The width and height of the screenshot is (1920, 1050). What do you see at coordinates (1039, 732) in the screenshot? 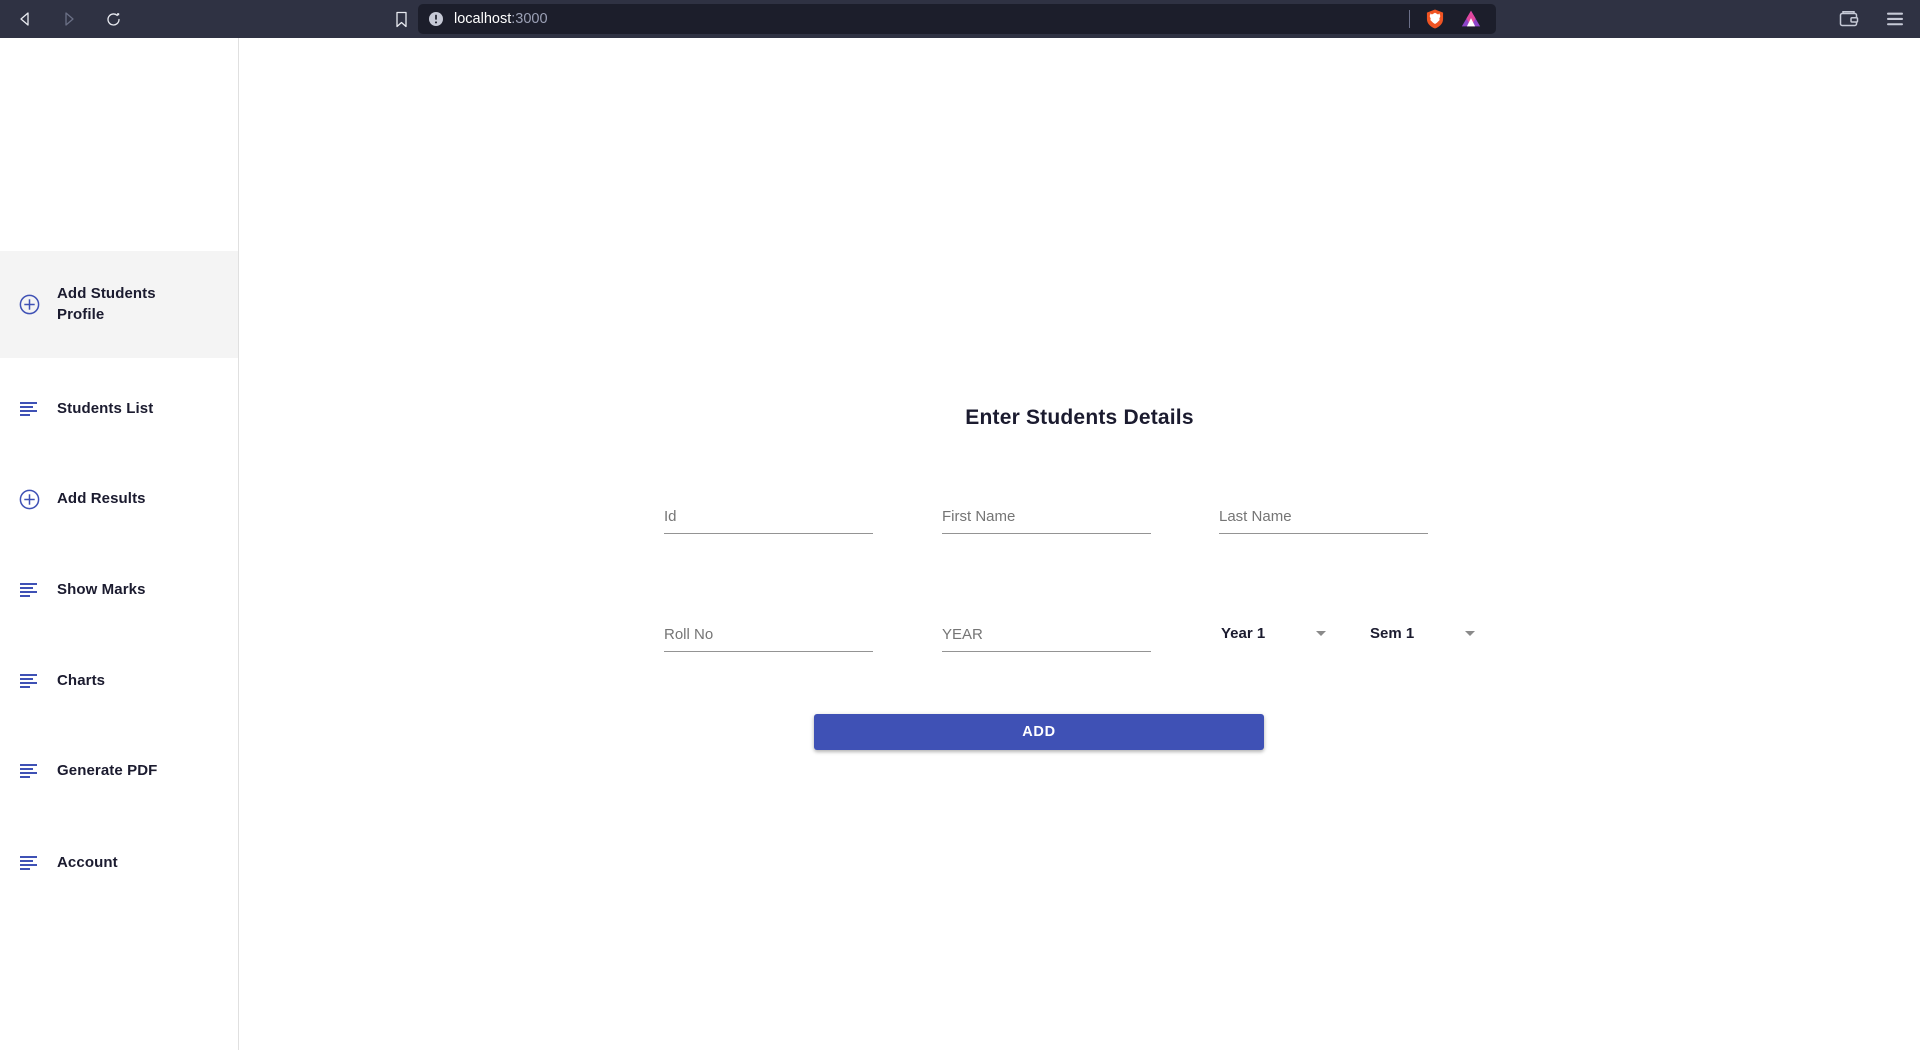
I see `add-button: ADD` at bounding box center [1039, 732].